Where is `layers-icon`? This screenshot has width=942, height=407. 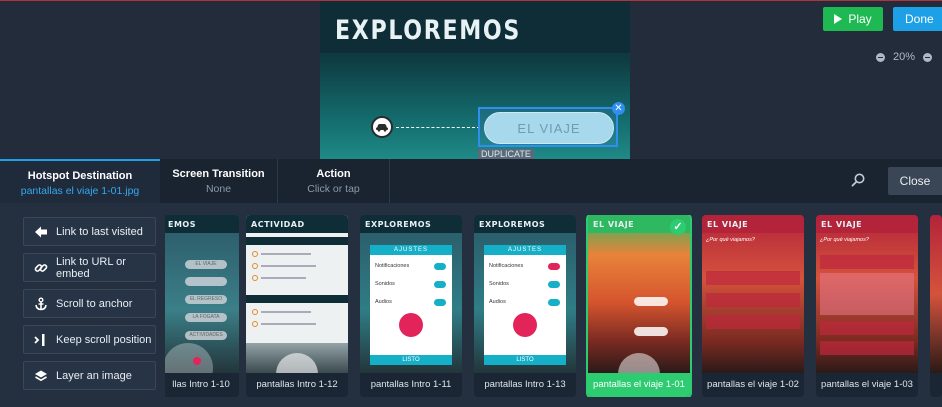
layers-icon is located at coordinates (41, 376).